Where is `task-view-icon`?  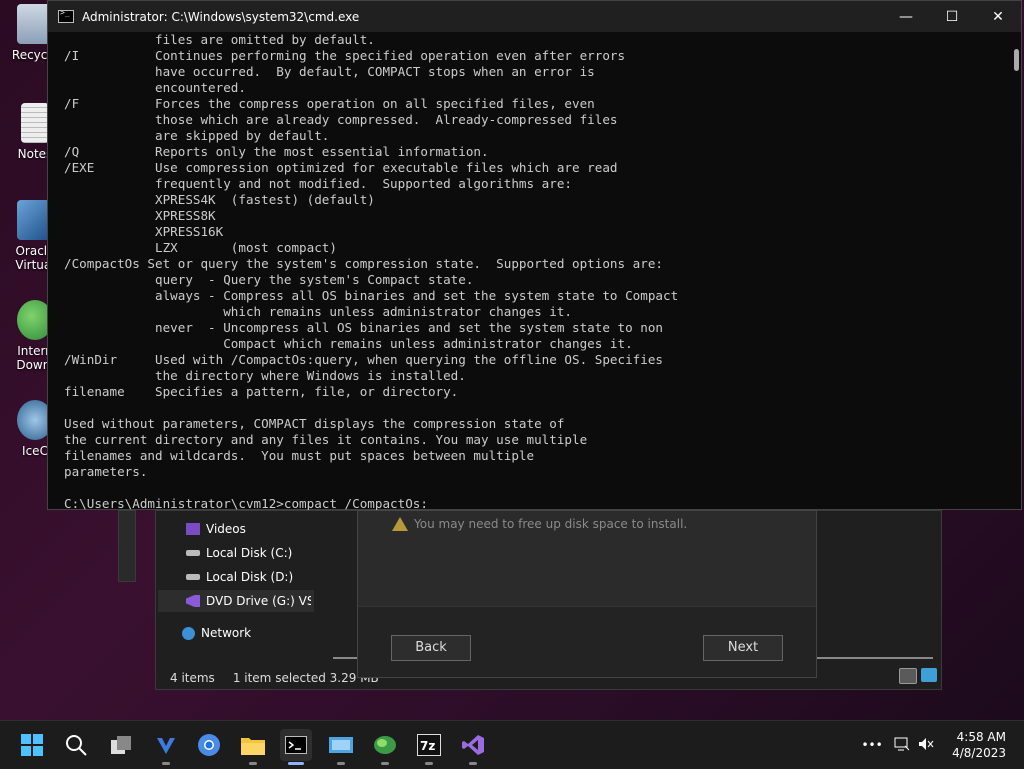 task-view-icon is located at coordinates (121, 745).